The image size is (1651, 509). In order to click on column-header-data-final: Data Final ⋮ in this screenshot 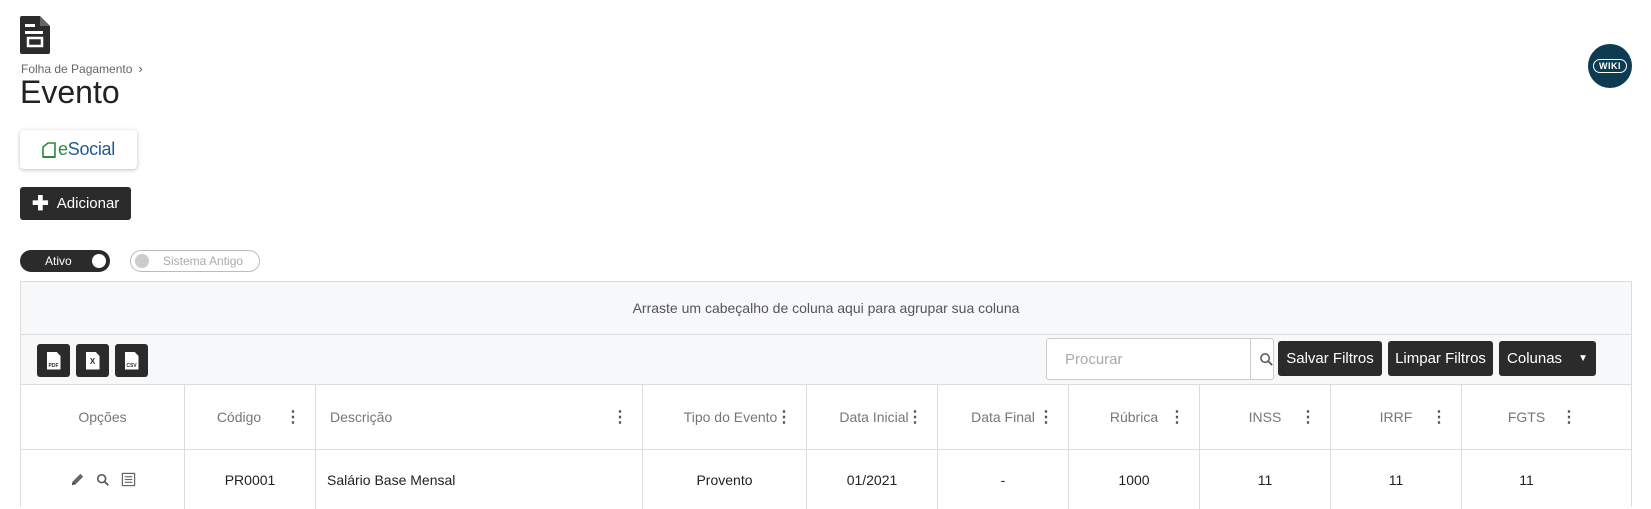, I will do `click(1003, 417)`.